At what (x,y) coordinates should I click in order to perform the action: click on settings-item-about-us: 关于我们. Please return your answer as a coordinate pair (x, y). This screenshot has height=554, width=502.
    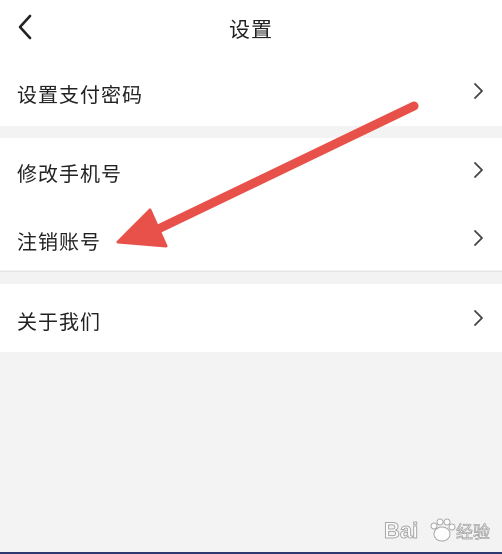
    Looking at the image, I should click on (251, 319).